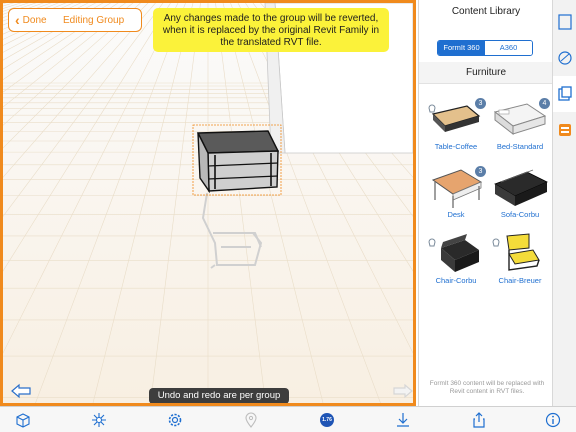 The height and width of the screenshot is (432, 576). Describe the element at coordinates (516, 252) in the screenshot. I see `chair-breuer-thumbnail` at that location.